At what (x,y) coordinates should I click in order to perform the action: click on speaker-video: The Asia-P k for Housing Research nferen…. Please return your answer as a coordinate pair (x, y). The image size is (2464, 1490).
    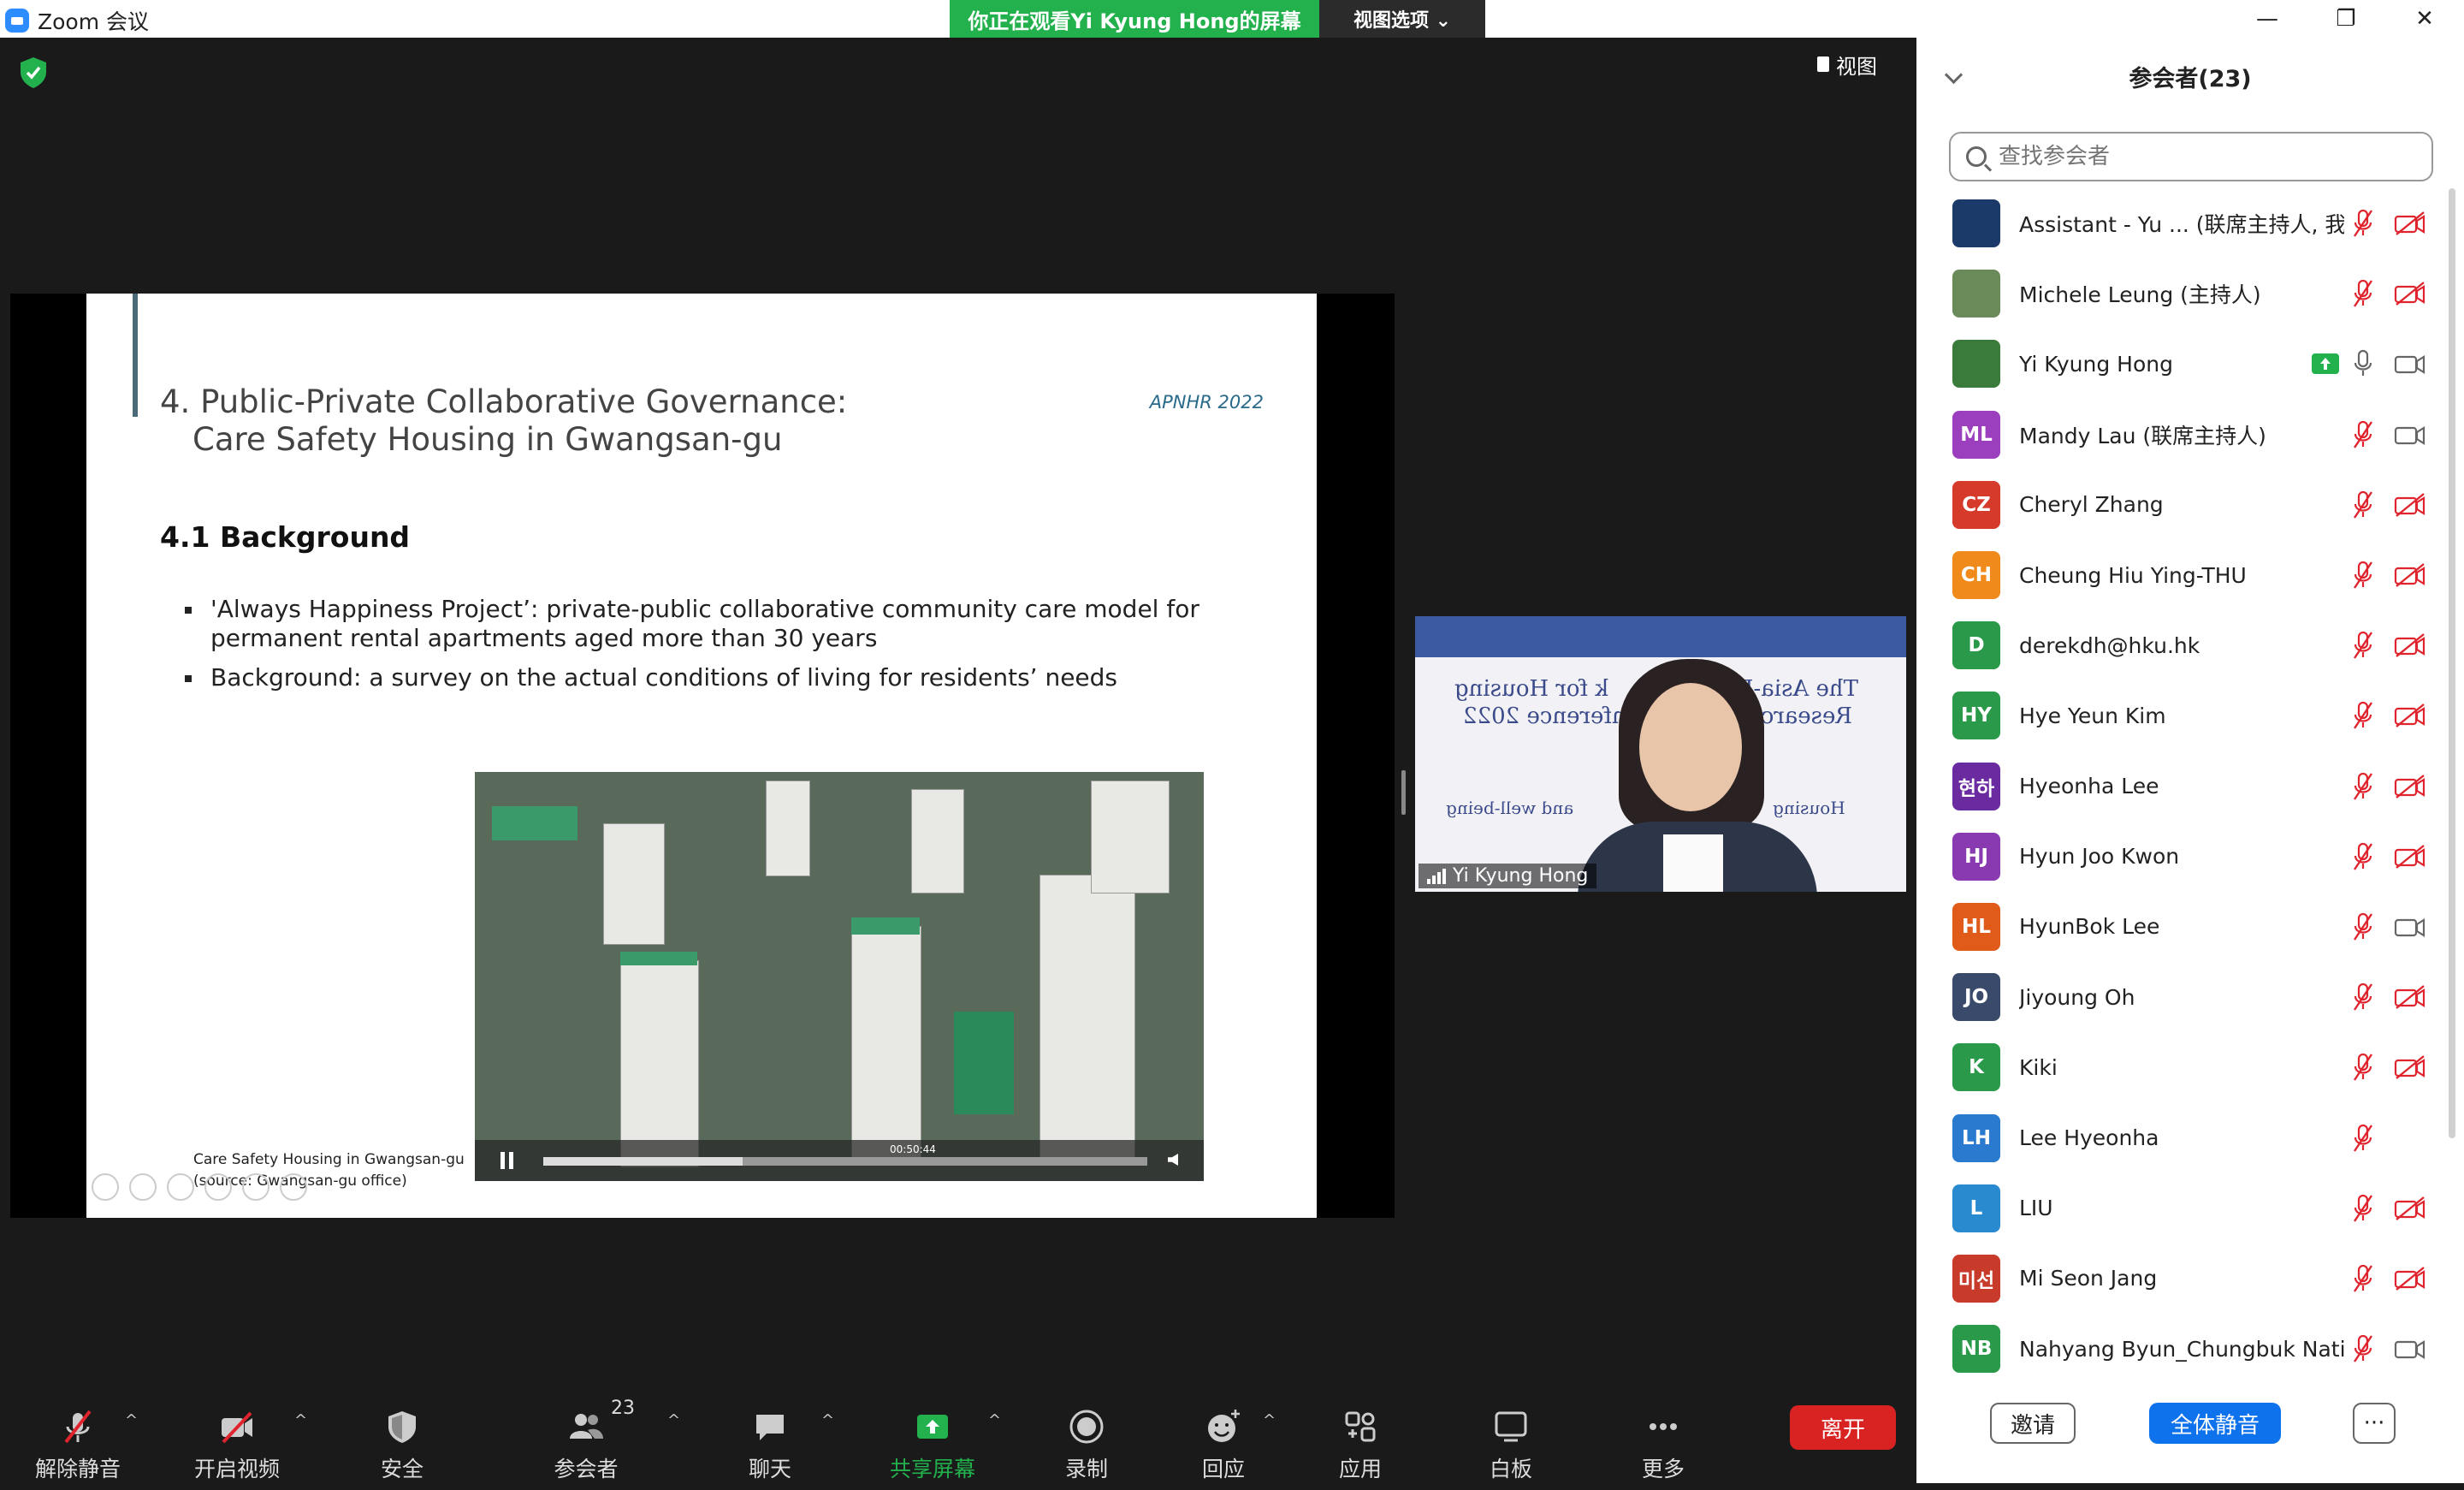
    Looking at the image, I should click on (1660, 754).